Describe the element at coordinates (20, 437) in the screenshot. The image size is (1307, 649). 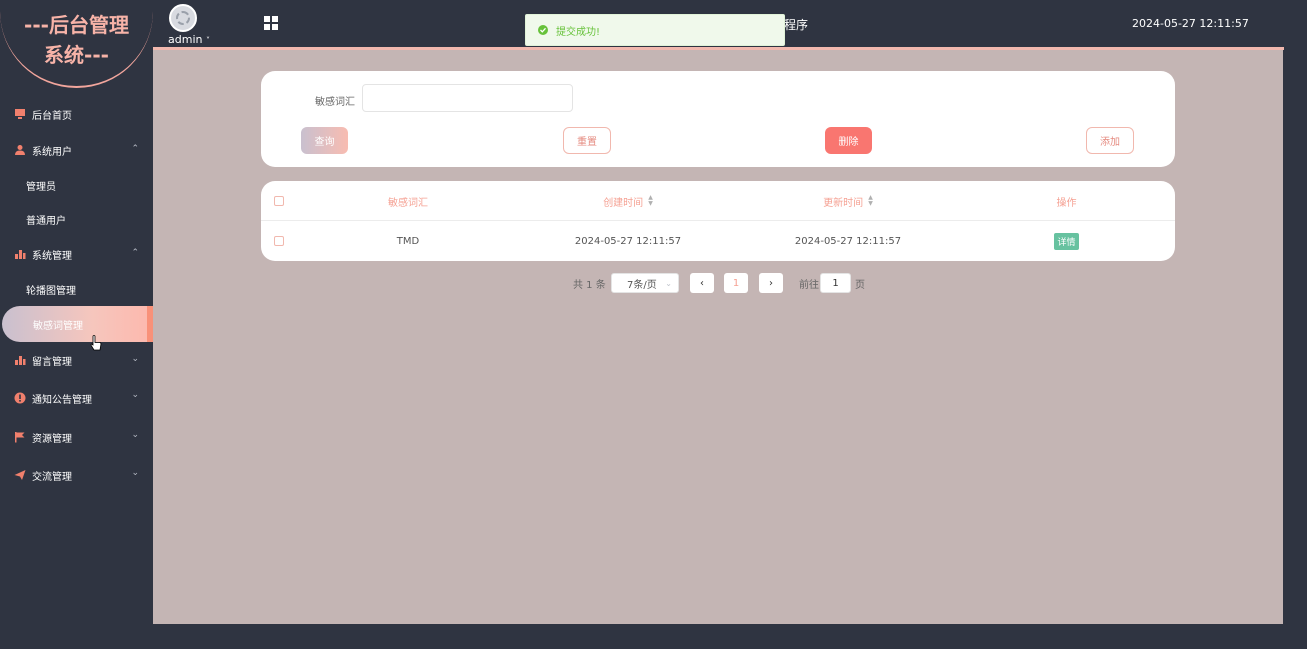
I see `flag-icon` at that location.